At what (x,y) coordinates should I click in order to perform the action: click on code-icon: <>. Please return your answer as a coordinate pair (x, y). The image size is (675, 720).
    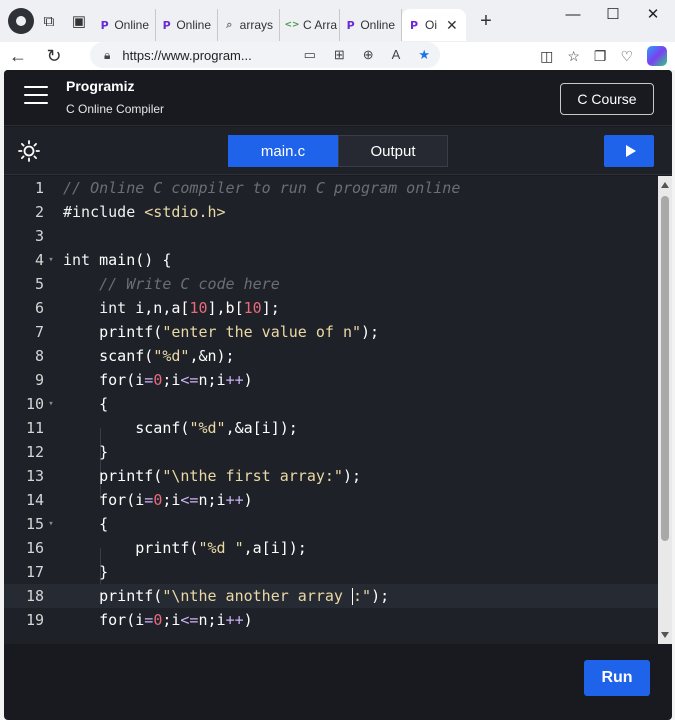
    Looking at the image, I should click on (292, 25).